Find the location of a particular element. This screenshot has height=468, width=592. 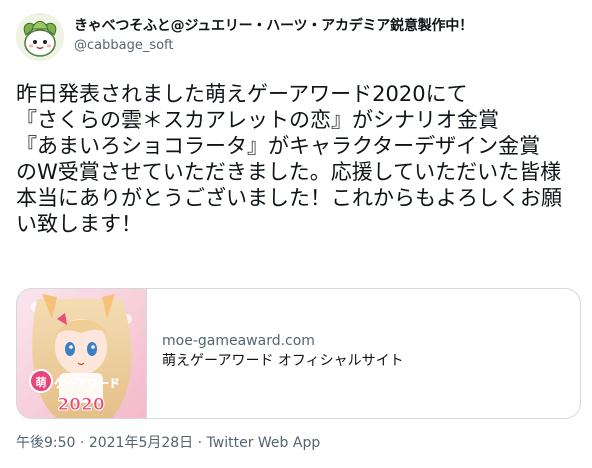

moe-game-award-thumbnail-image: 萌 ゲーアワード 2020 is located at coordinates (81, 353).